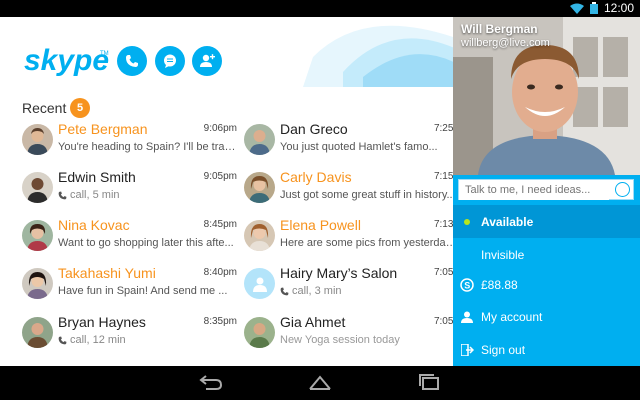  What do you see at coordinates (314, 129) in the screenshot?
I see `contact-name: Dan Greco` at bounding box center [314, 129].